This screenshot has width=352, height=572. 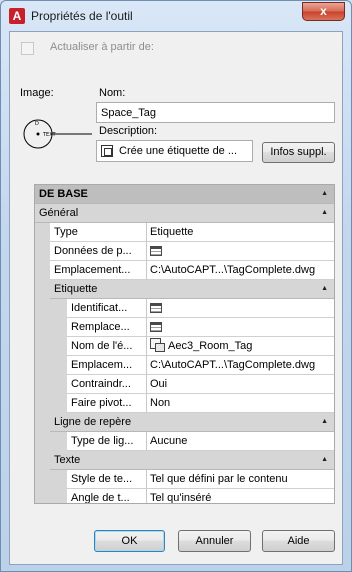 I want to click on category-label: Général, so click(x=59, y=213).